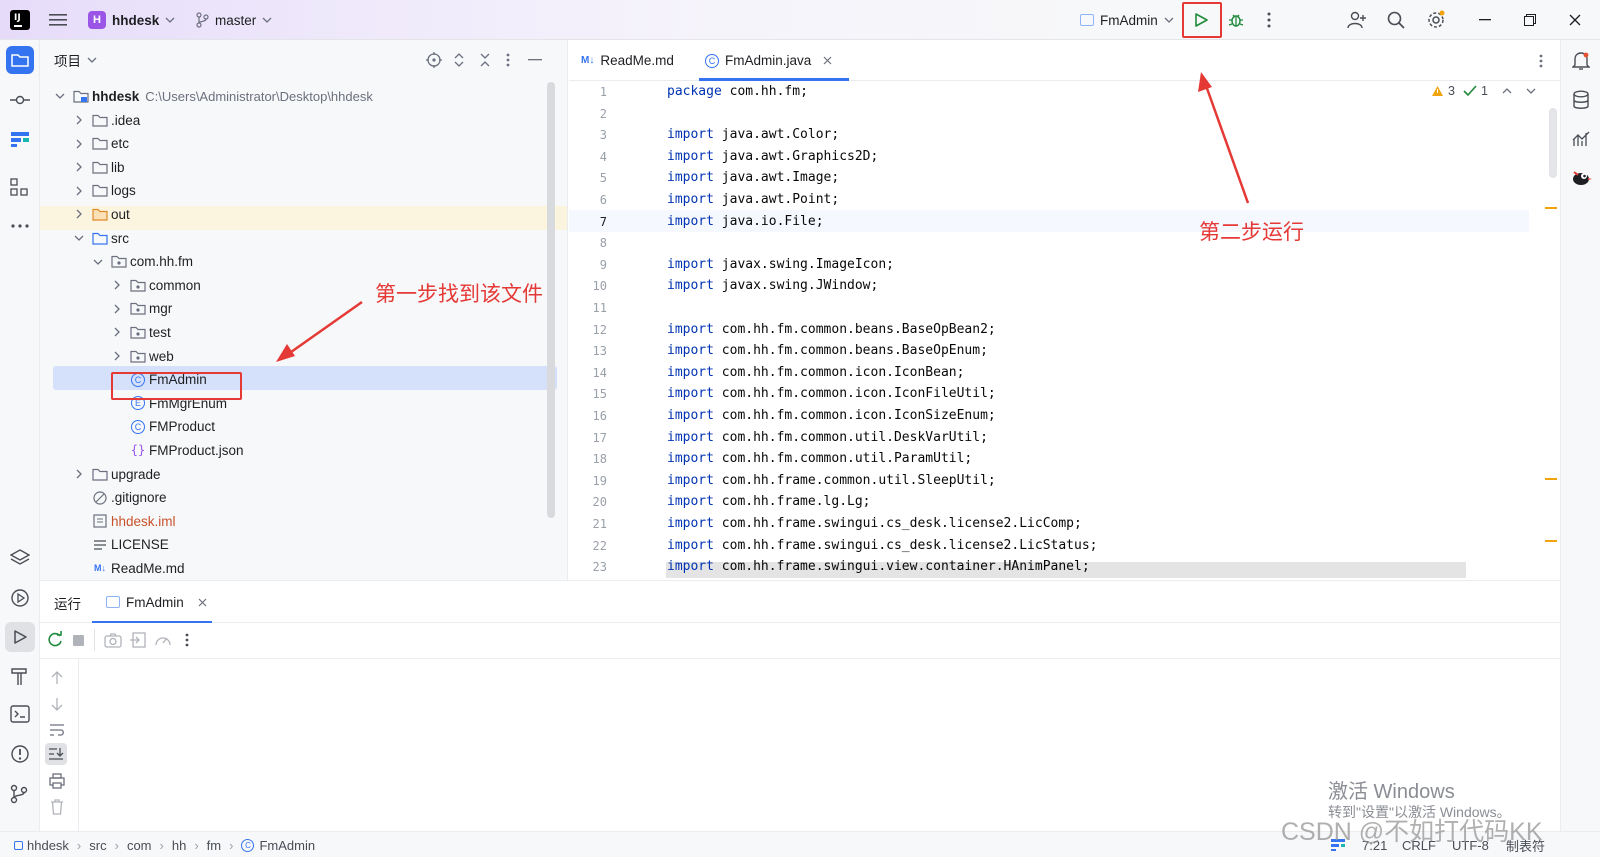 The height and width of the screenshot is (858, 1600). Describe the element at coordinates (19, 187) in the screenshot. I see `plugins-tool-button` at that location.